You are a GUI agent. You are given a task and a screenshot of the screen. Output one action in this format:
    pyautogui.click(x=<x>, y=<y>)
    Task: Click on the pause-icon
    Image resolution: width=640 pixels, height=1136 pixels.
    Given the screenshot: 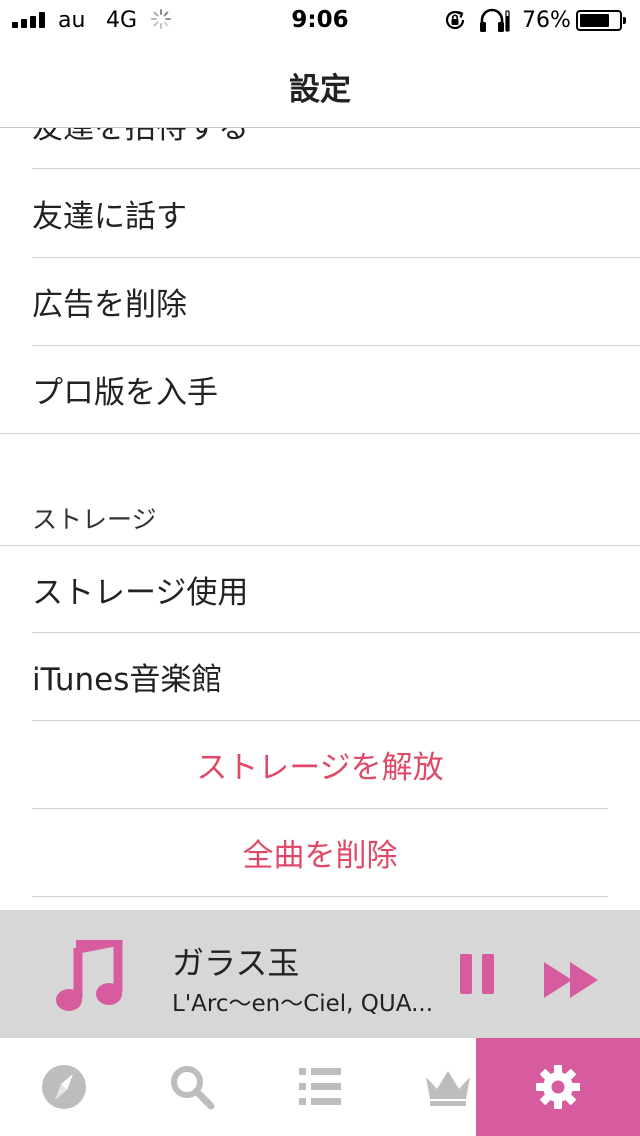 What is the action you would take?
    pyautogui.click(x=466, y=974)
    